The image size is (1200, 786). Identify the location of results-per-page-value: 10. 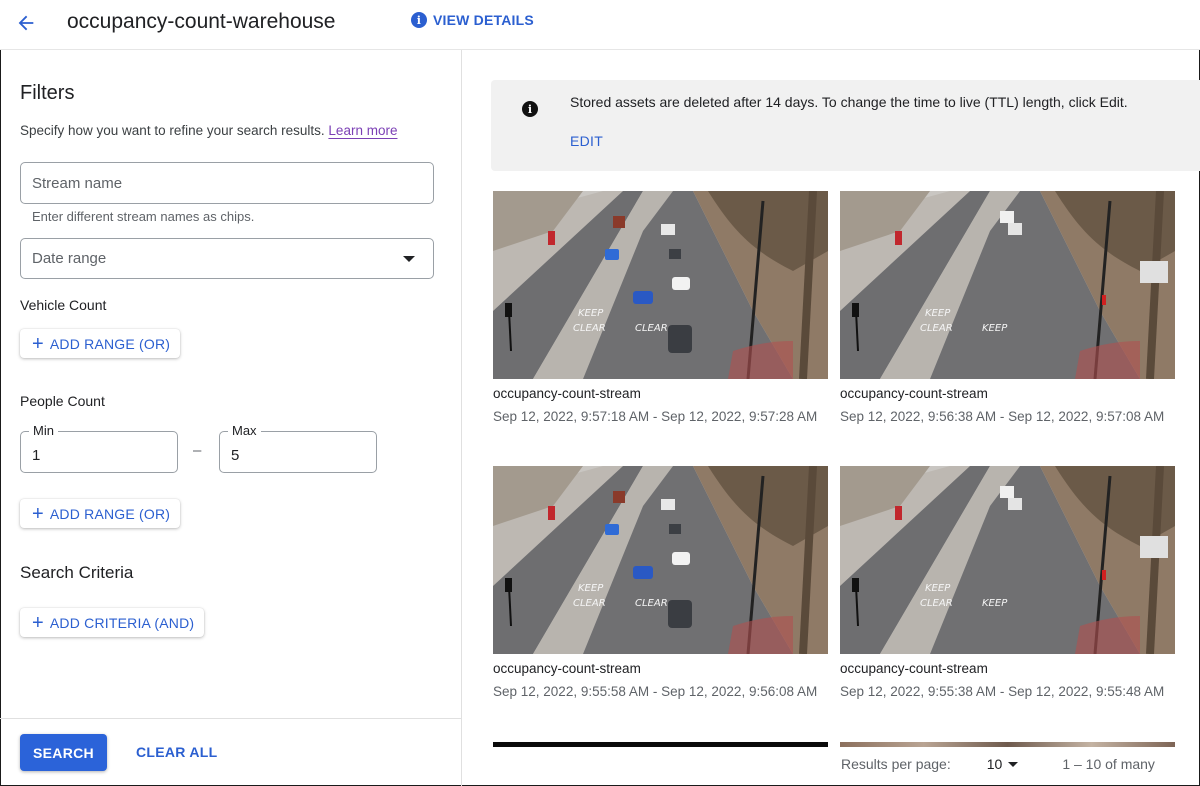
(994, 764).